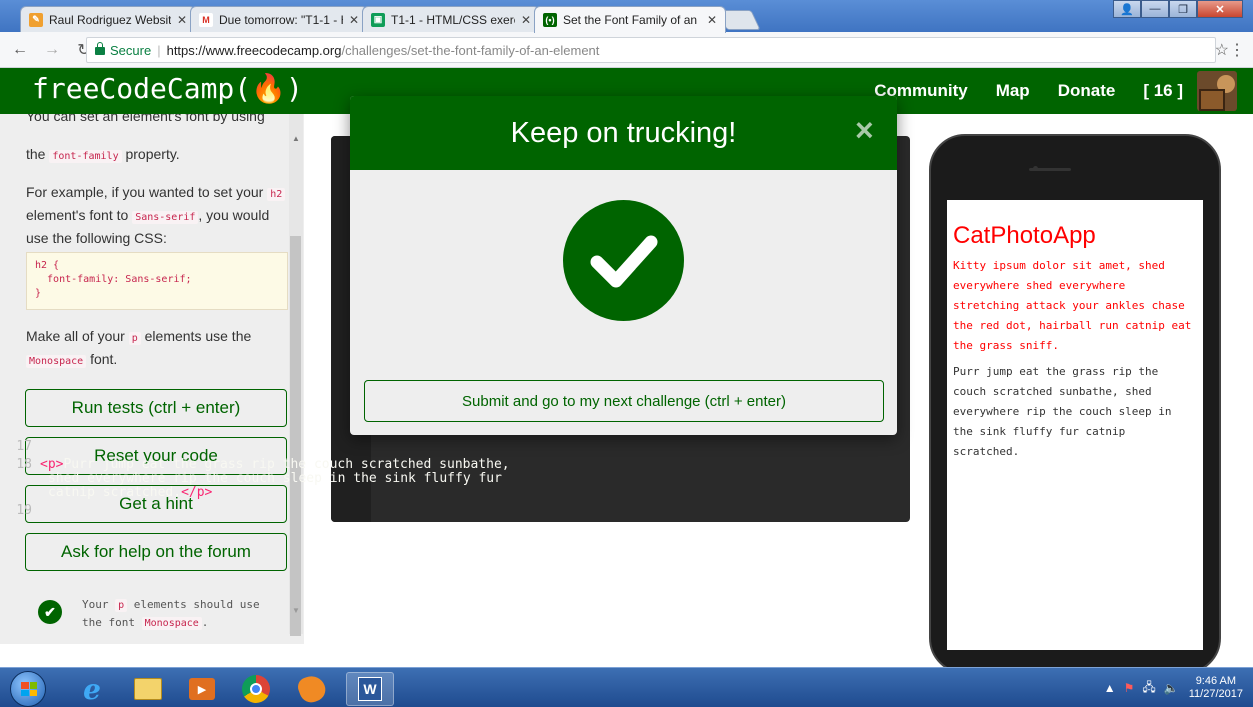 The image size is (1253, 707). I want to click on window-controls: 👤 — ❐ ✕, so click(1178, 9).